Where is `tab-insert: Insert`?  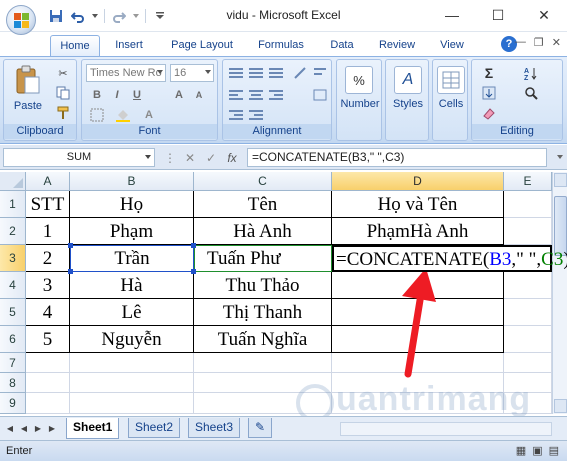
tab-insert: Insert is located at coordinates (129, 45).